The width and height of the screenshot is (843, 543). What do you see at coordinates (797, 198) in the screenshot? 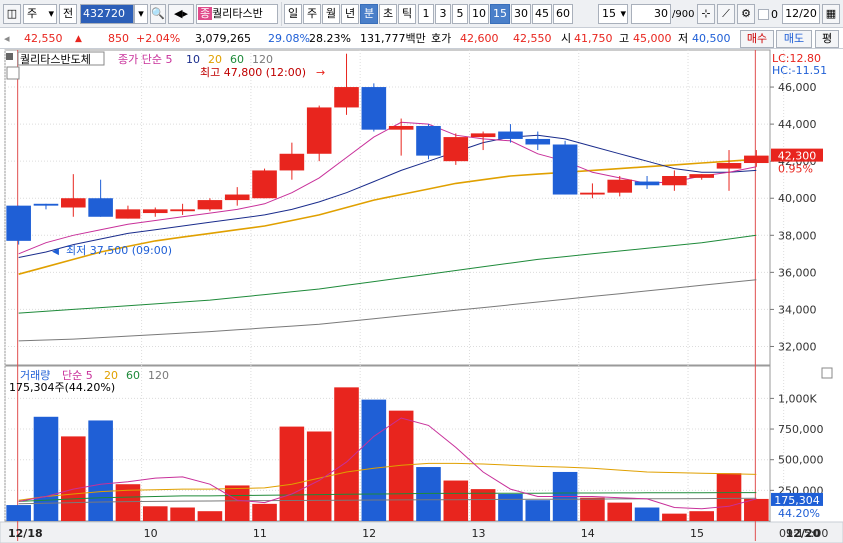
I see `price-tick-label: 40,000` at bounding box center [797, 198].